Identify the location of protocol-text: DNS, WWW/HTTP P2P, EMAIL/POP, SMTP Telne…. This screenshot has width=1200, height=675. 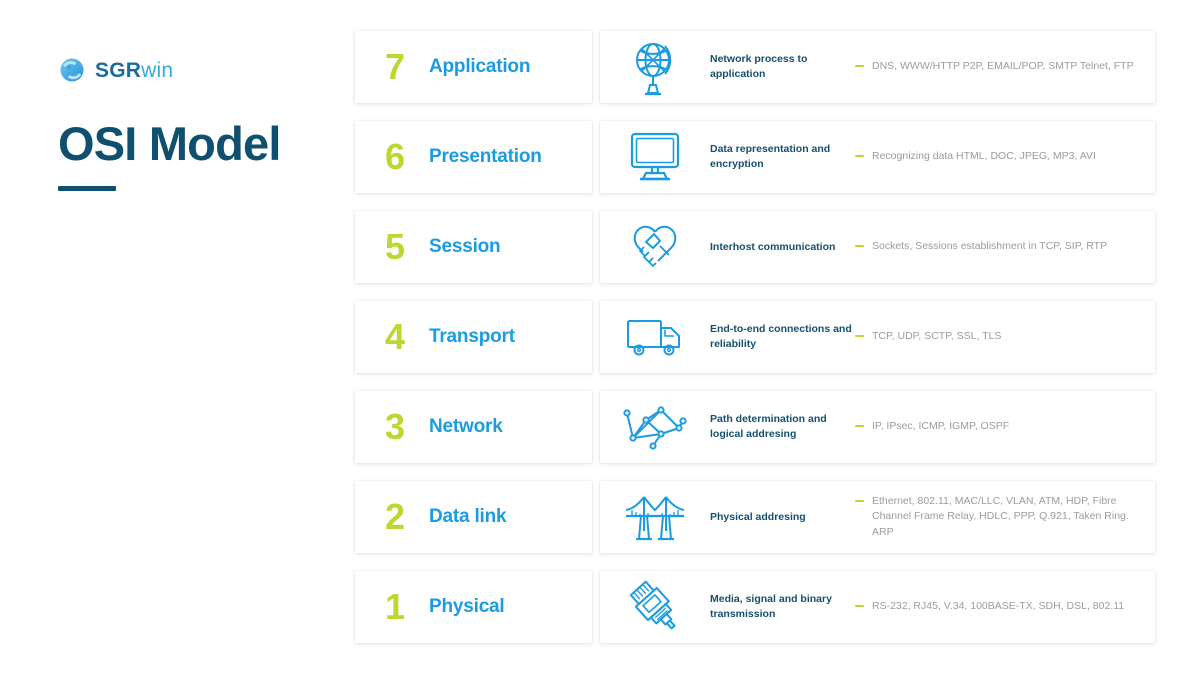
(1003, 66).